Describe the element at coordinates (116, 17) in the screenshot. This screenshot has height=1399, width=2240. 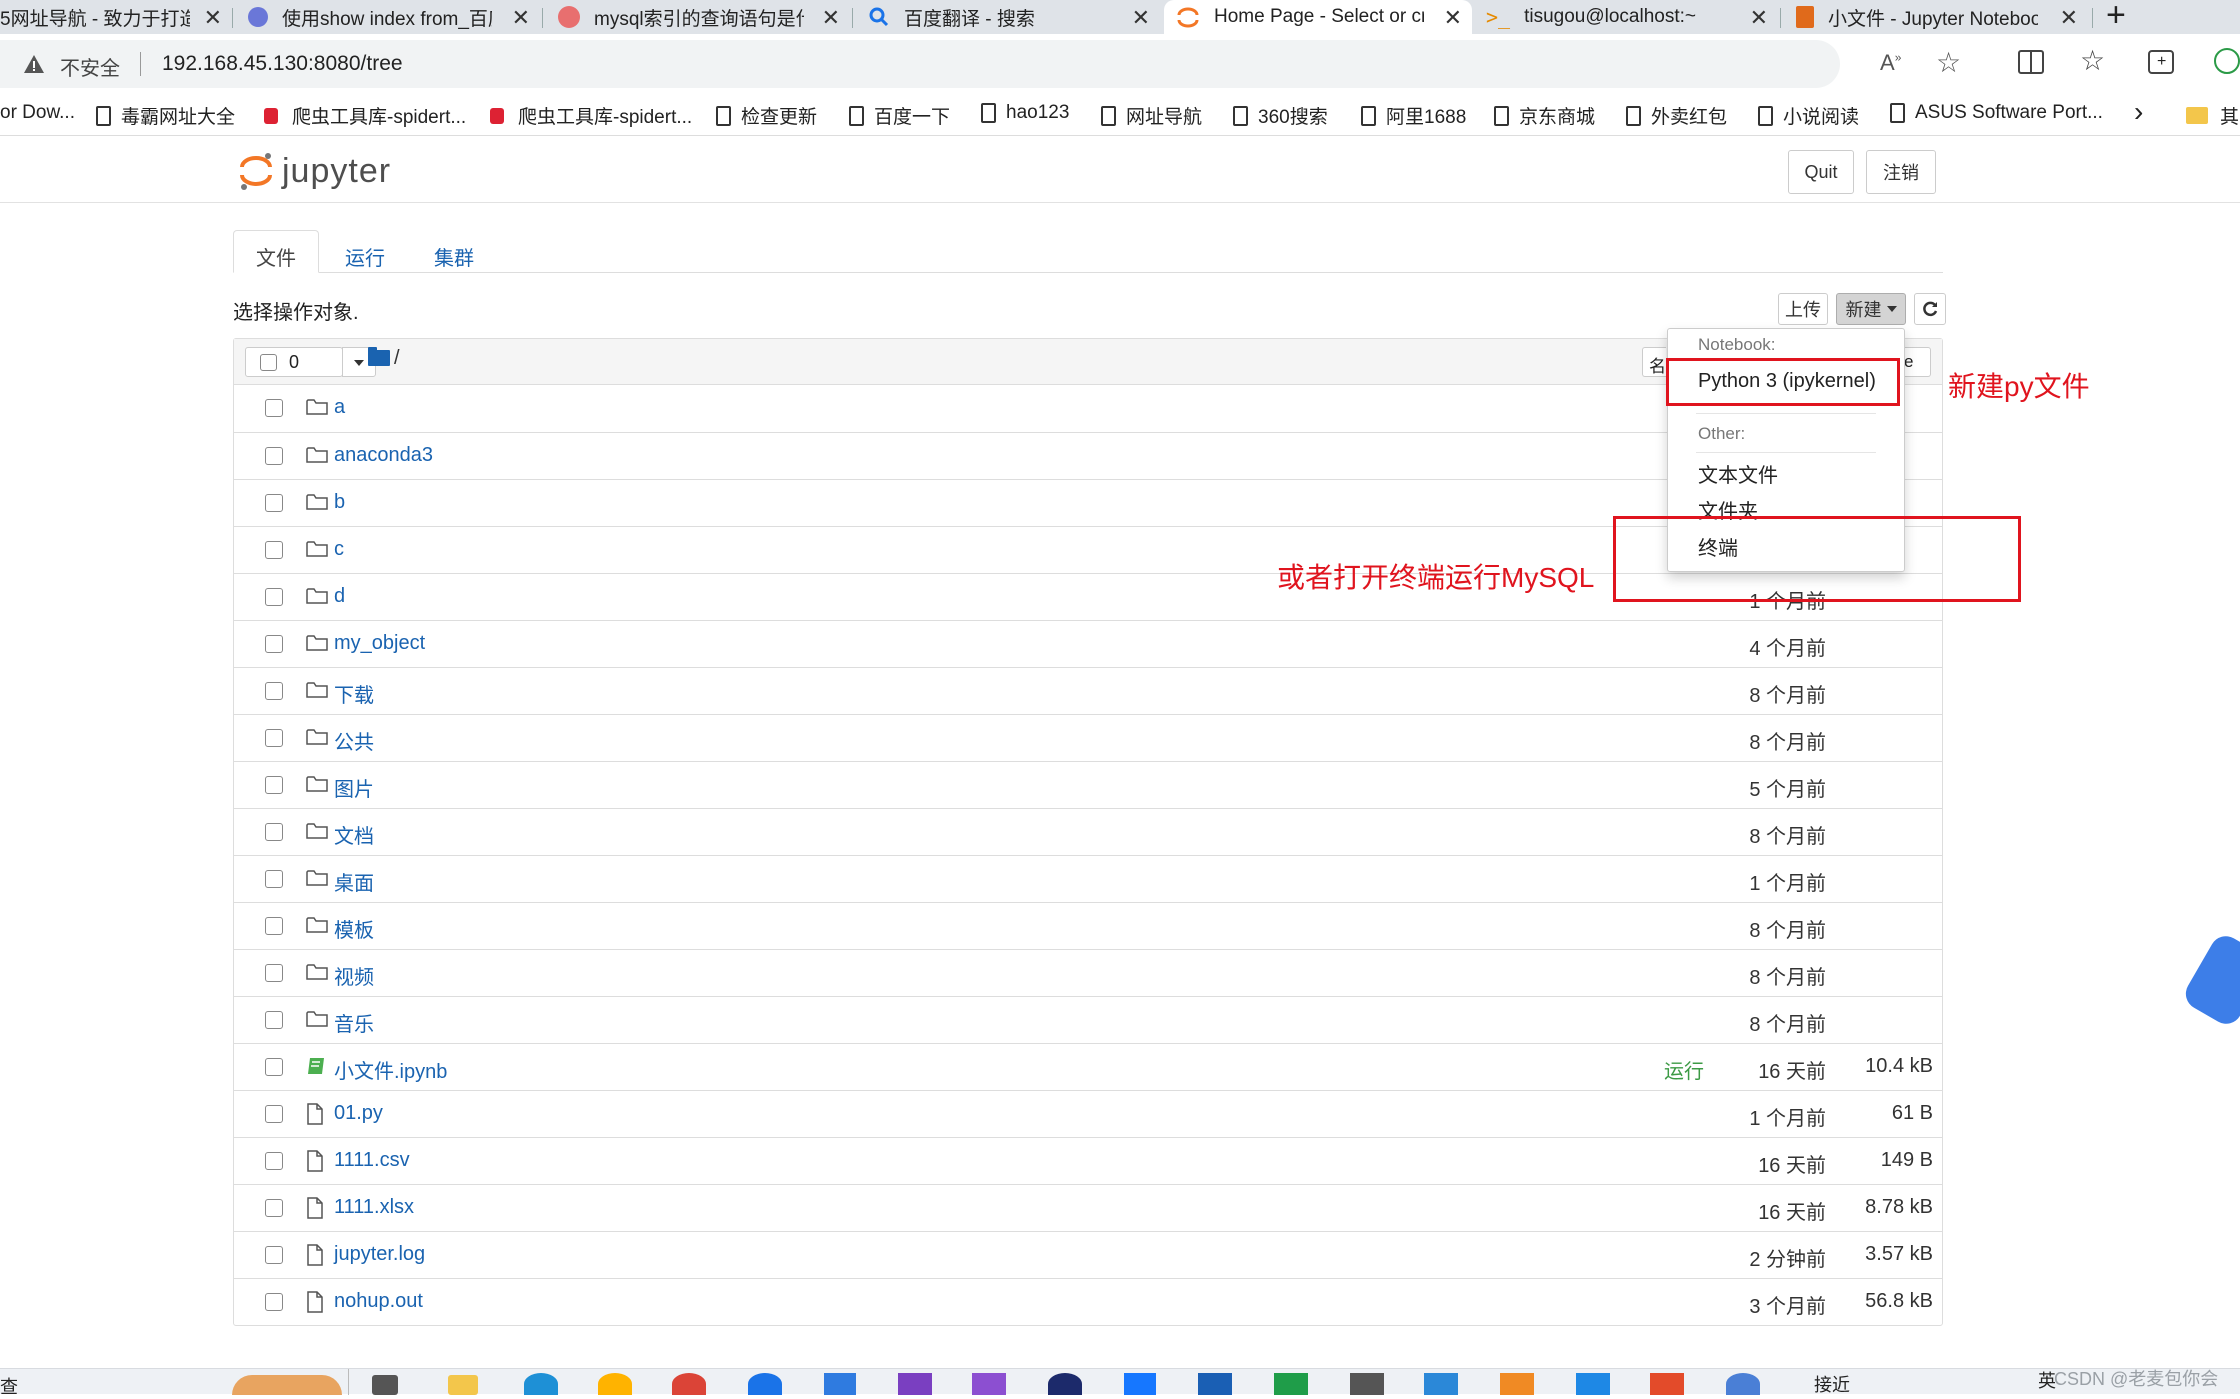
I see `browser-tab-1: 5网址导航 - 致力于打造 ✕` at that location.